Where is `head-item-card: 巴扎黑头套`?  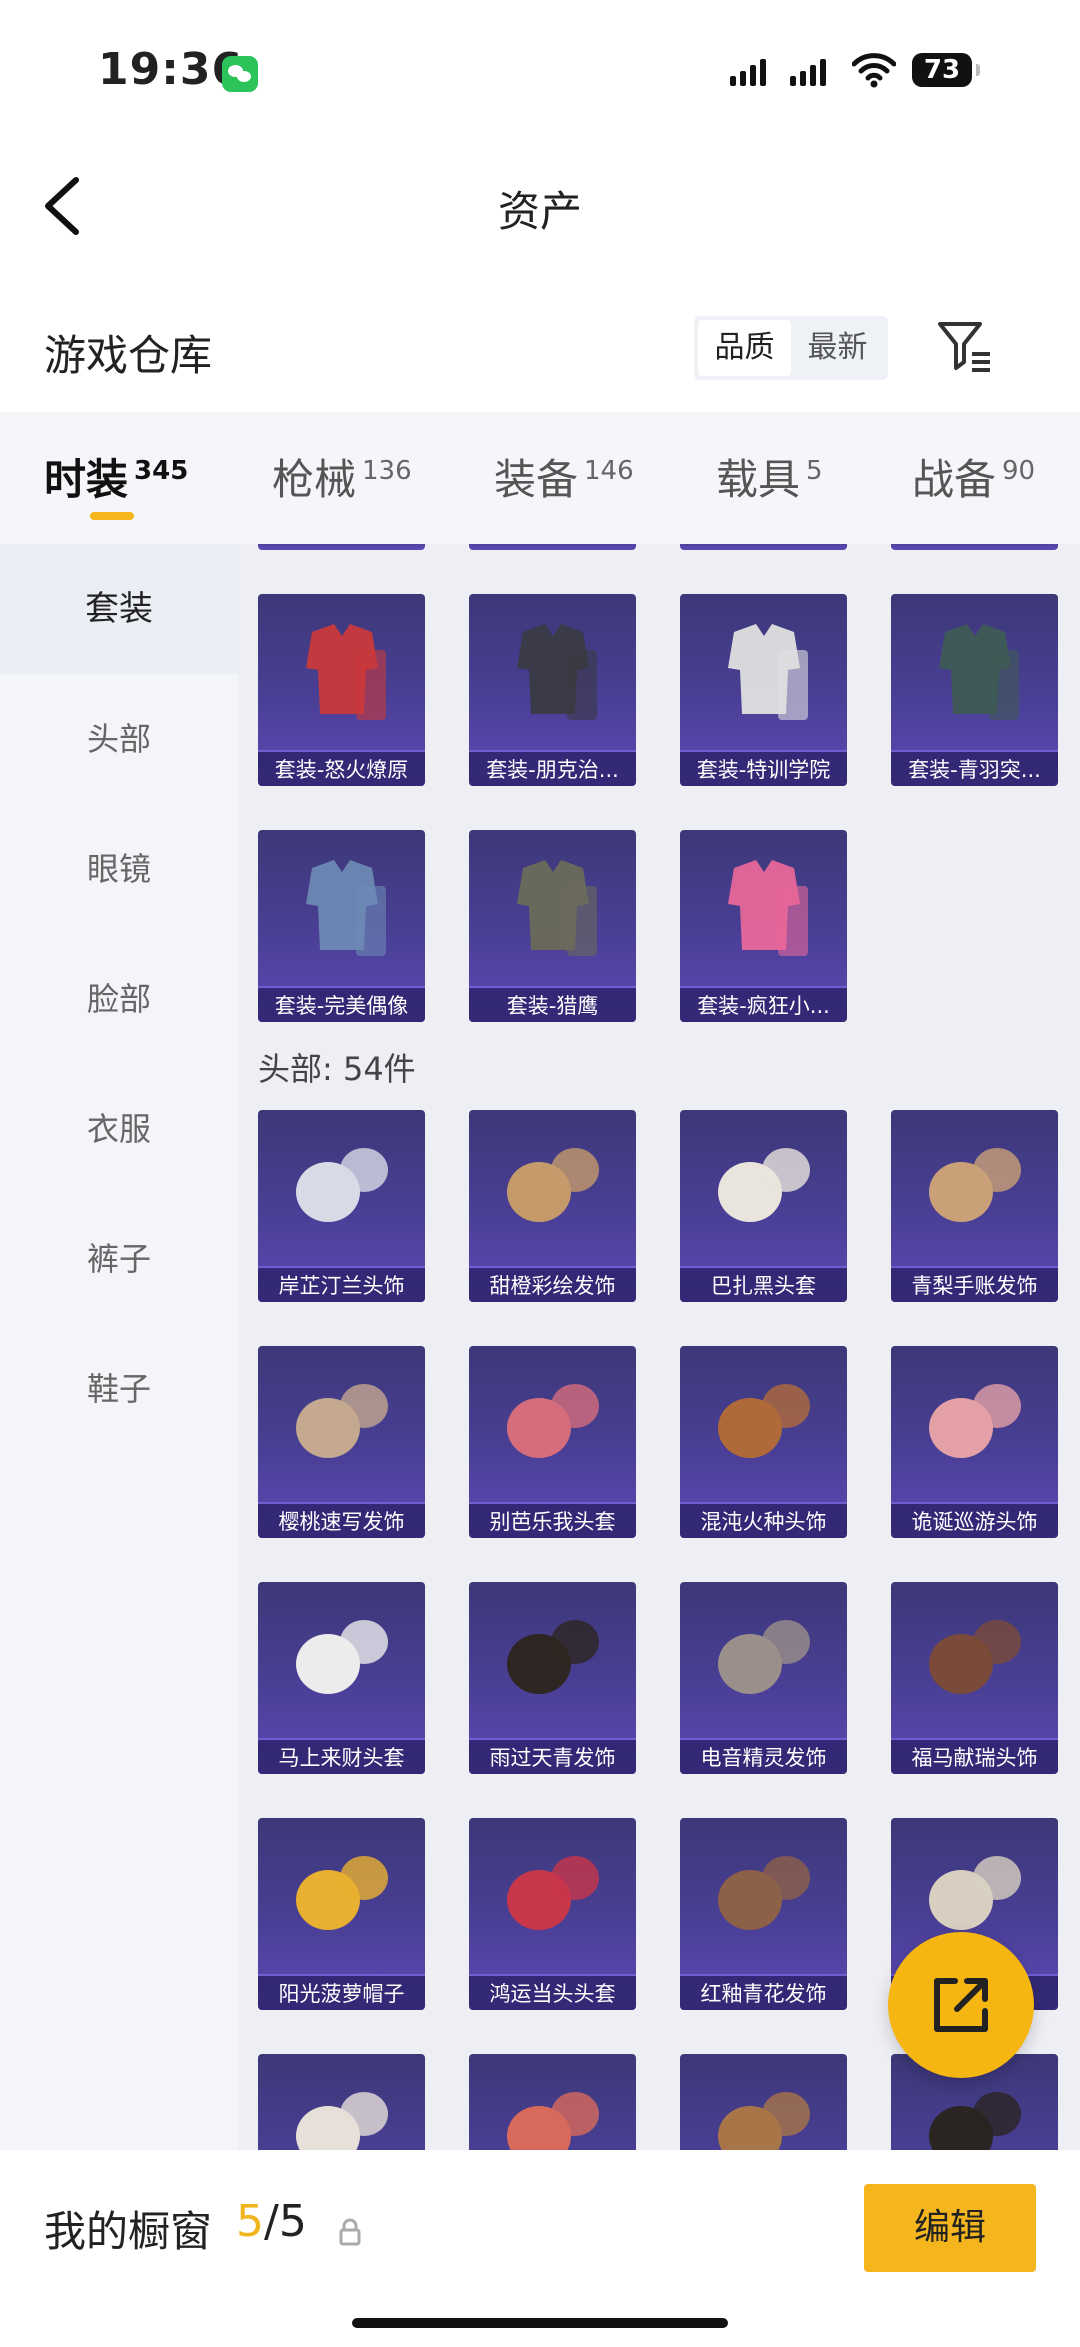 head-item-card: 巴扎黑头套 is located at coordinates (763, 1206).